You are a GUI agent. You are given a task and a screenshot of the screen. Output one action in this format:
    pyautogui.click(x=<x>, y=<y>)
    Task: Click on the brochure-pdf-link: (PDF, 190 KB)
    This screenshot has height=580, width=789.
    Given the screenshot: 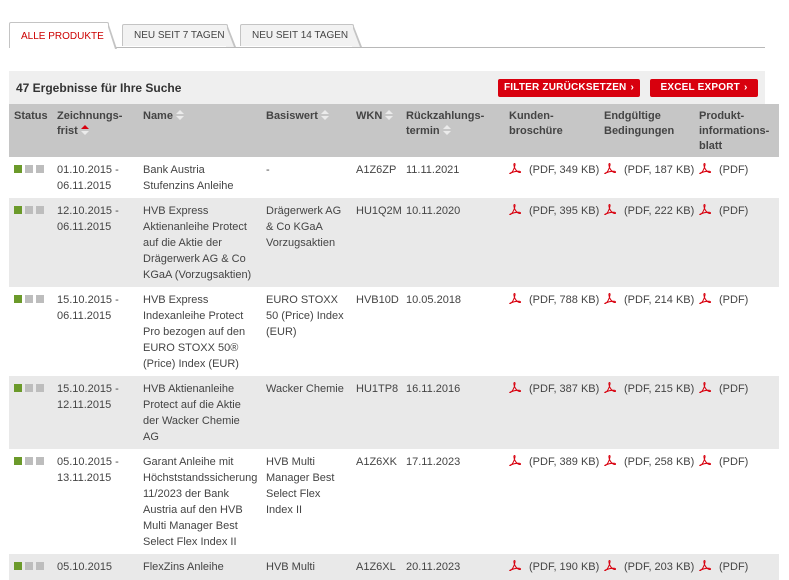 What is the action you would take?
    pyautogui.click(x=554, y=567)
    